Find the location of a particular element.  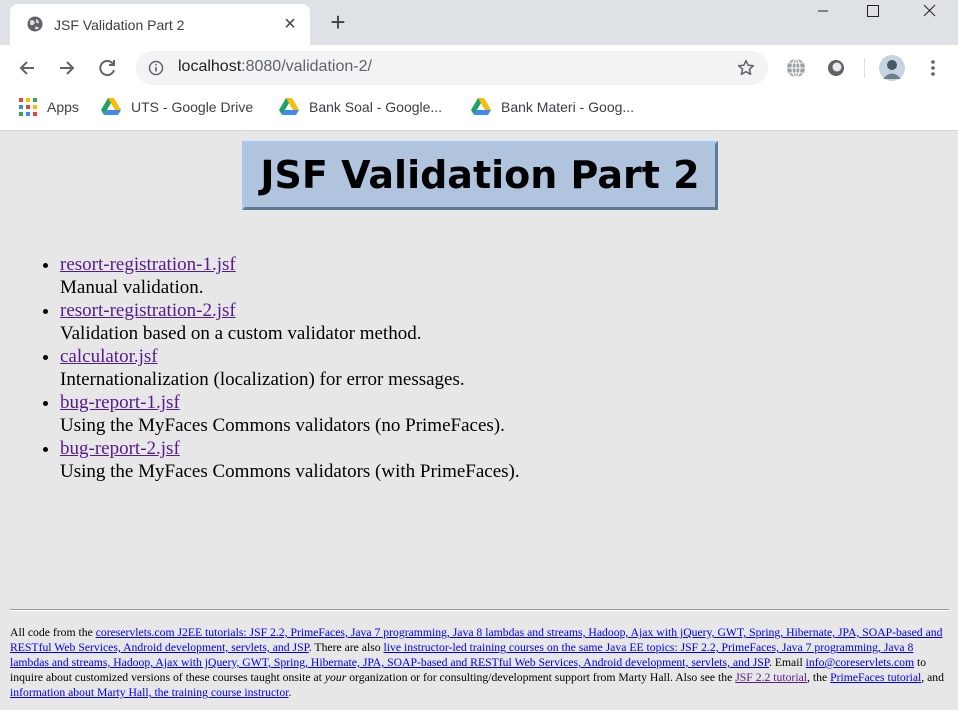

footer-fragment: . Email is located at coordinates (787, 662).